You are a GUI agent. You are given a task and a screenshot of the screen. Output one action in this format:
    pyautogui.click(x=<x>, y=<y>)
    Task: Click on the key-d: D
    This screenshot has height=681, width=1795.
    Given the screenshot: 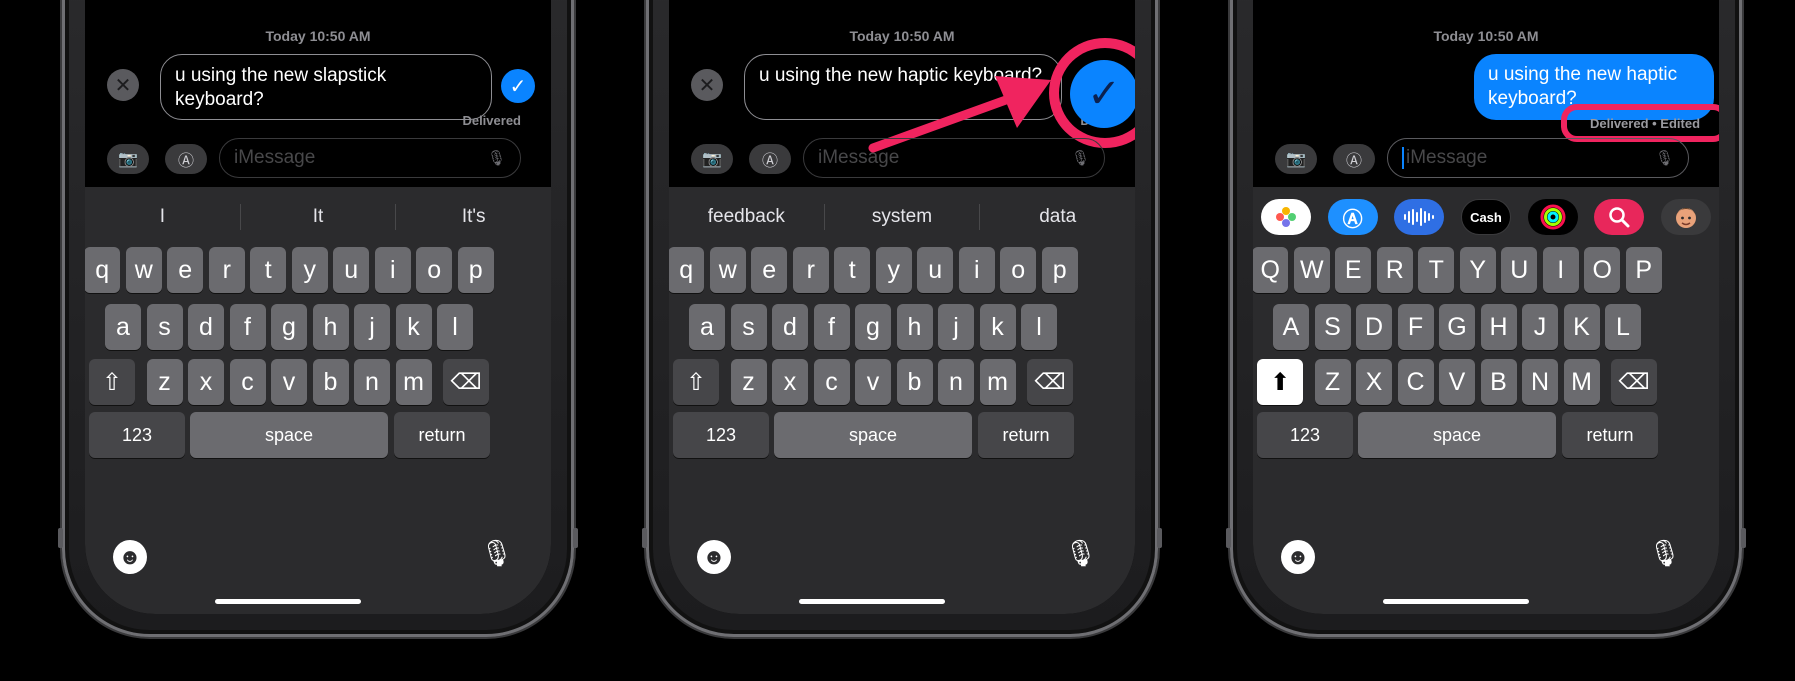 What is the action you would take?
    pyautogui.click(x=1374, y=327)
    